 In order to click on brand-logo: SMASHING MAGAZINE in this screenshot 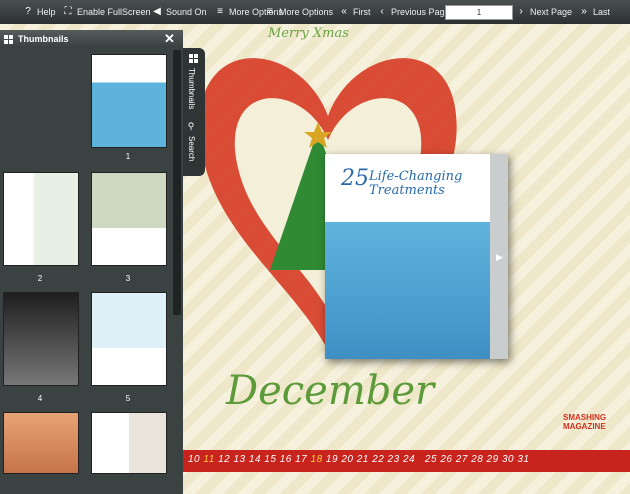, I will do `click(585, 422)`.